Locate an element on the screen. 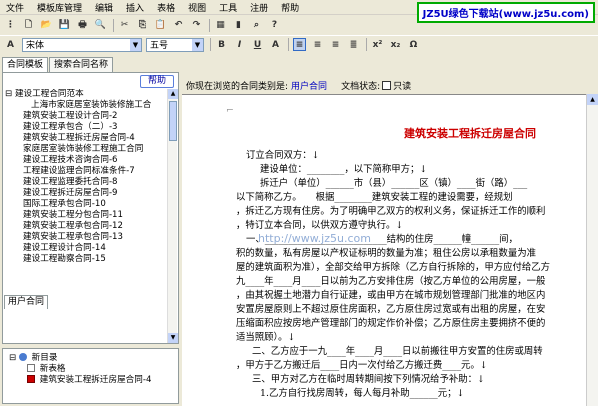  menu-view: 视图 is located at coordinates (197, 7).